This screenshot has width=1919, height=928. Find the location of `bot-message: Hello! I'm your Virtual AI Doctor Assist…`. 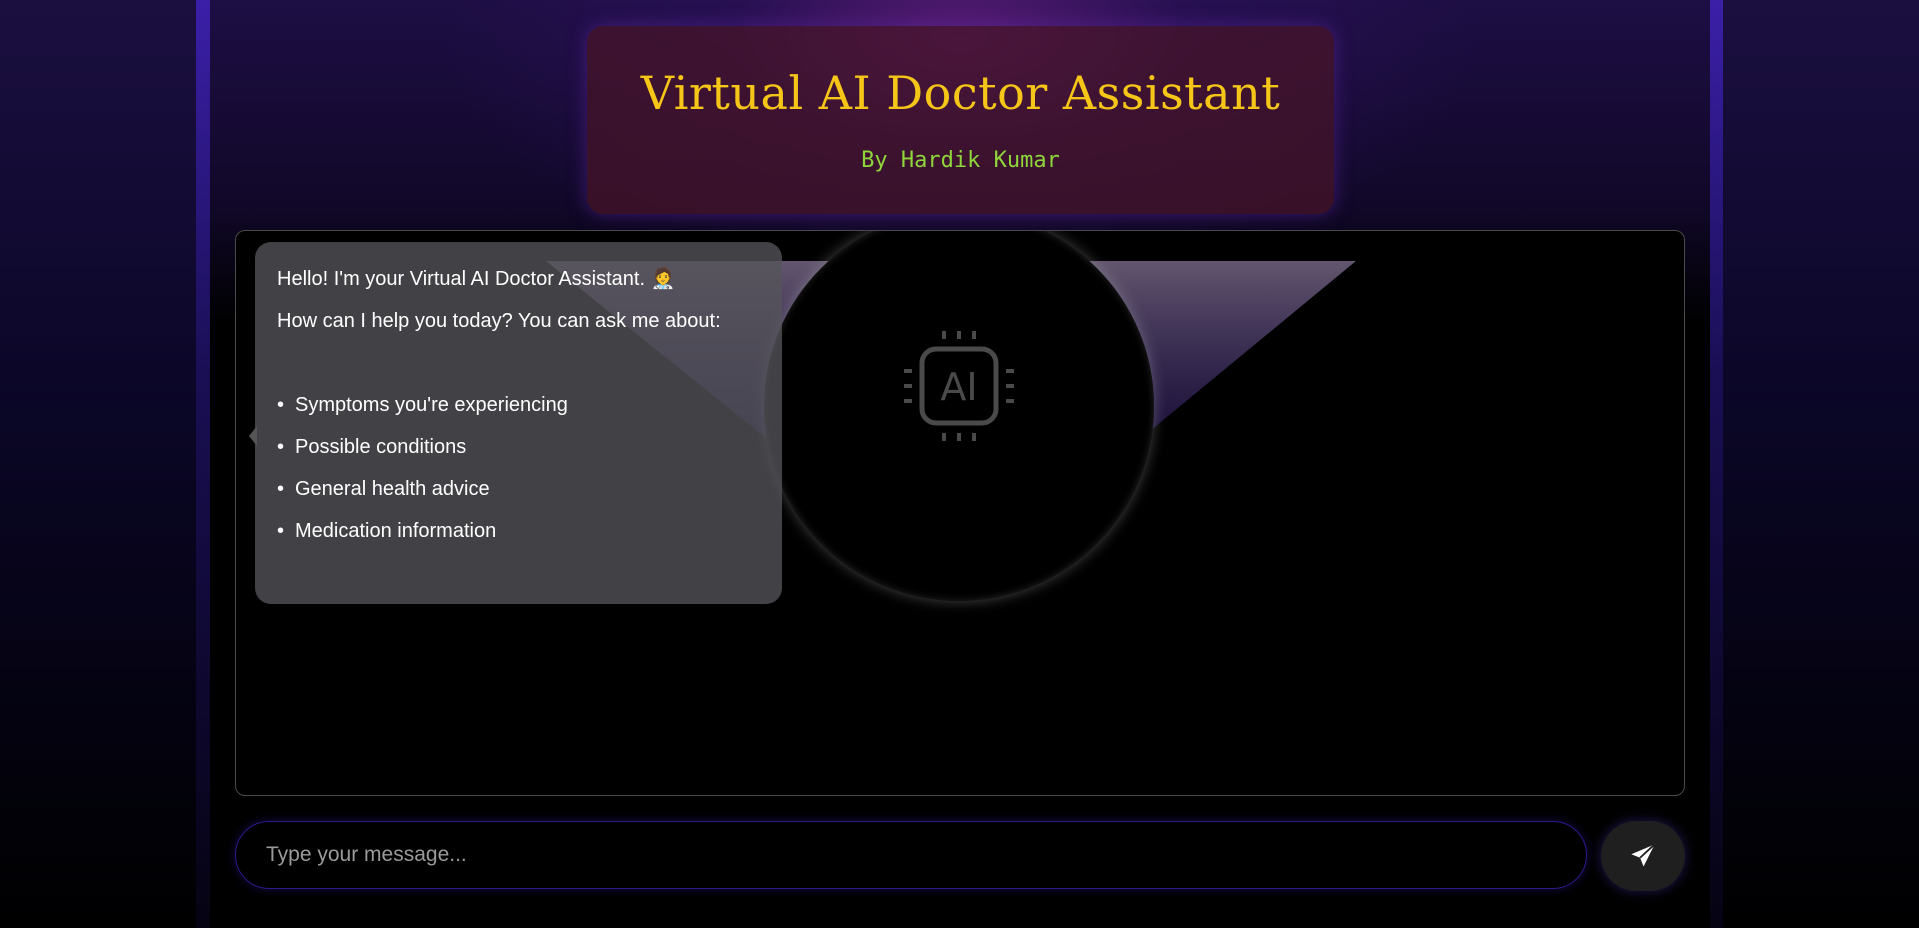

bot-message: Hello! I'm your Virtual AI Doctor Assist… is located at coordinates (515, 423).